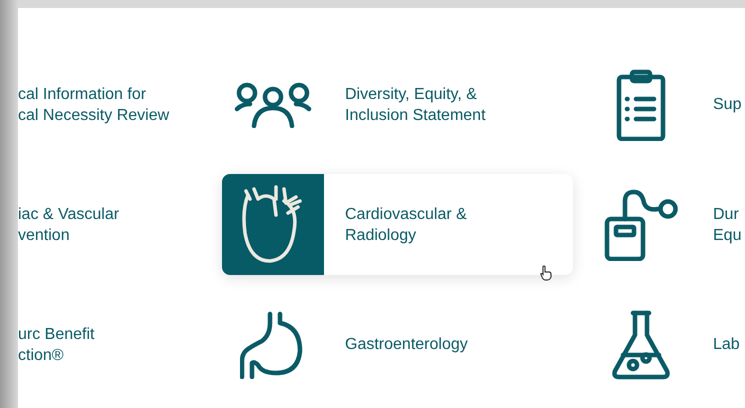 The width and height of the screenshot is (745, 408). What do you see at coordinates (546, 273) in the screenshot?
I see `hand-cursor-icon` at bounding box center [546, 273].